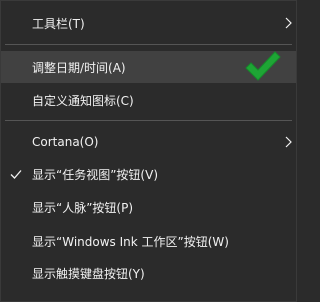 The image size is (320, 302). I want to click on green-checkmark-icon, so click(263, 66).